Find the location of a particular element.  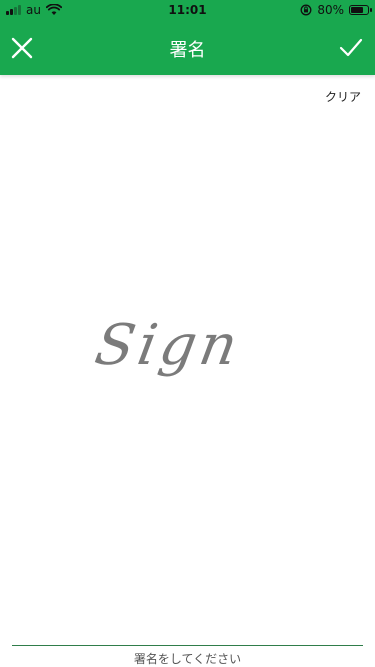

status-right-group: 80% is located at coordinates (336, 10).